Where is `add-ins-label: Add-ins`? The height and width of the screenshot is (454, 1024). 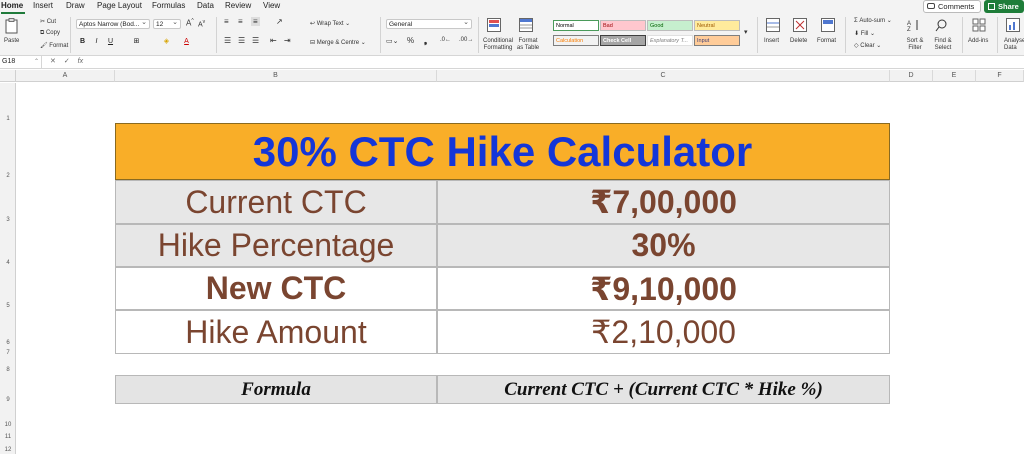
add-ins-label: Add-ins is located at coordinates (978, 41).